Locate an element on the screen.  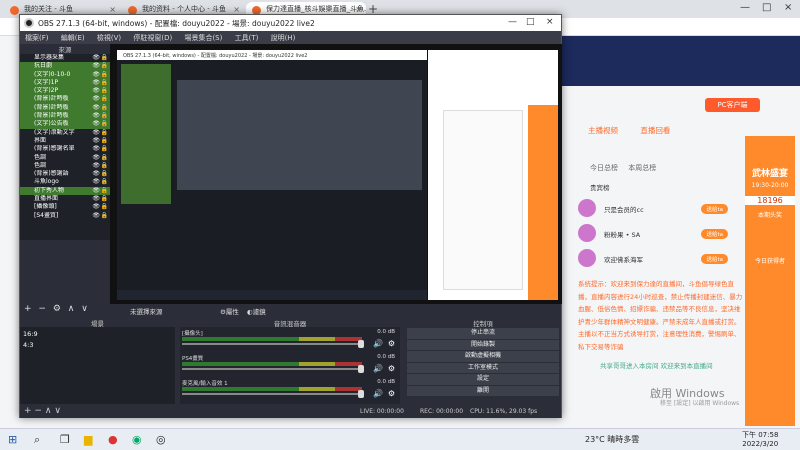
properties-button: ⚙屬性 is located at coordinates (229, 312).